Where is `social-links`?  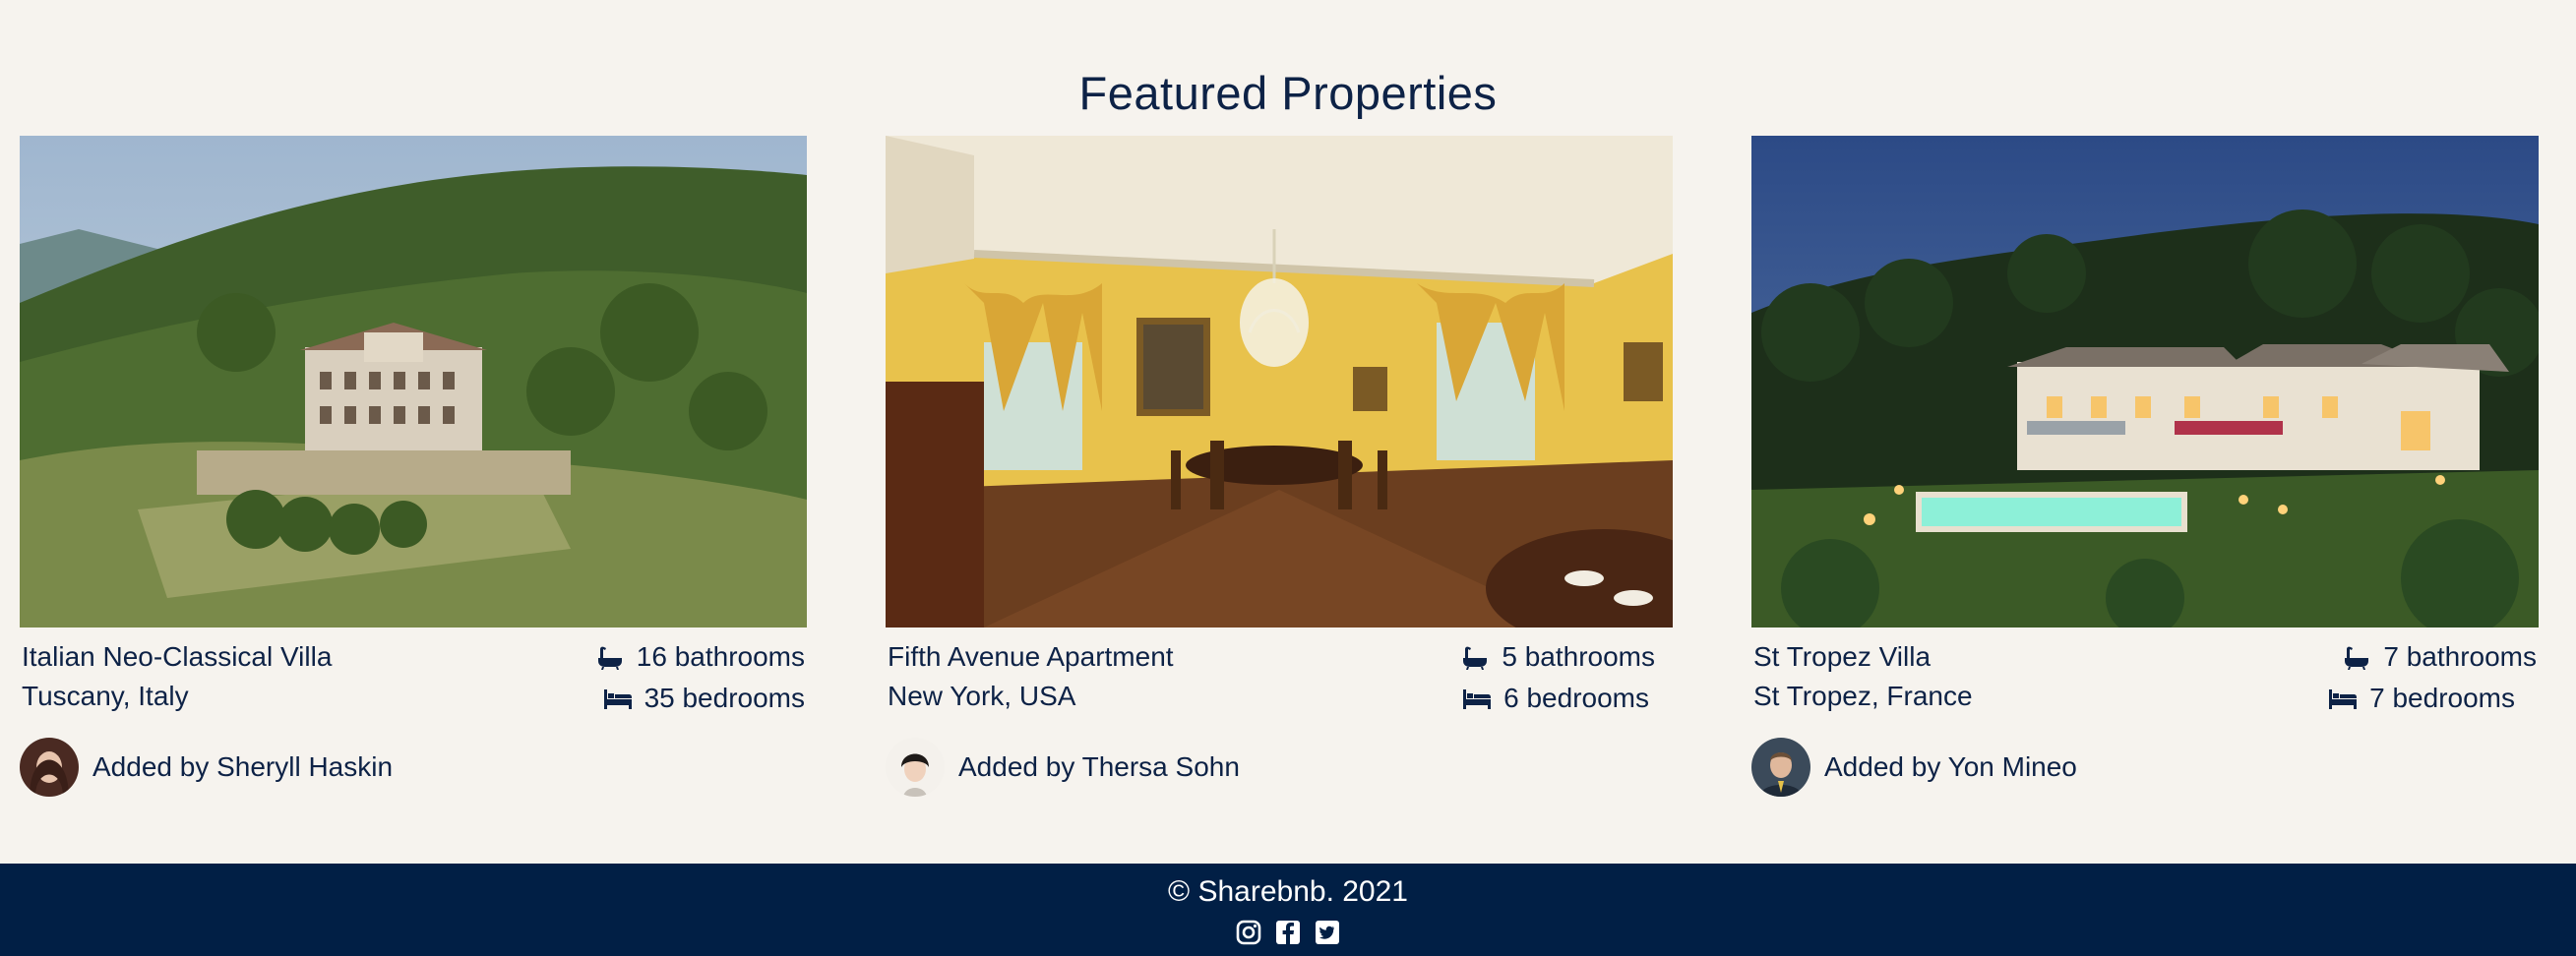 social-links is located at coordinates (1288, 933).